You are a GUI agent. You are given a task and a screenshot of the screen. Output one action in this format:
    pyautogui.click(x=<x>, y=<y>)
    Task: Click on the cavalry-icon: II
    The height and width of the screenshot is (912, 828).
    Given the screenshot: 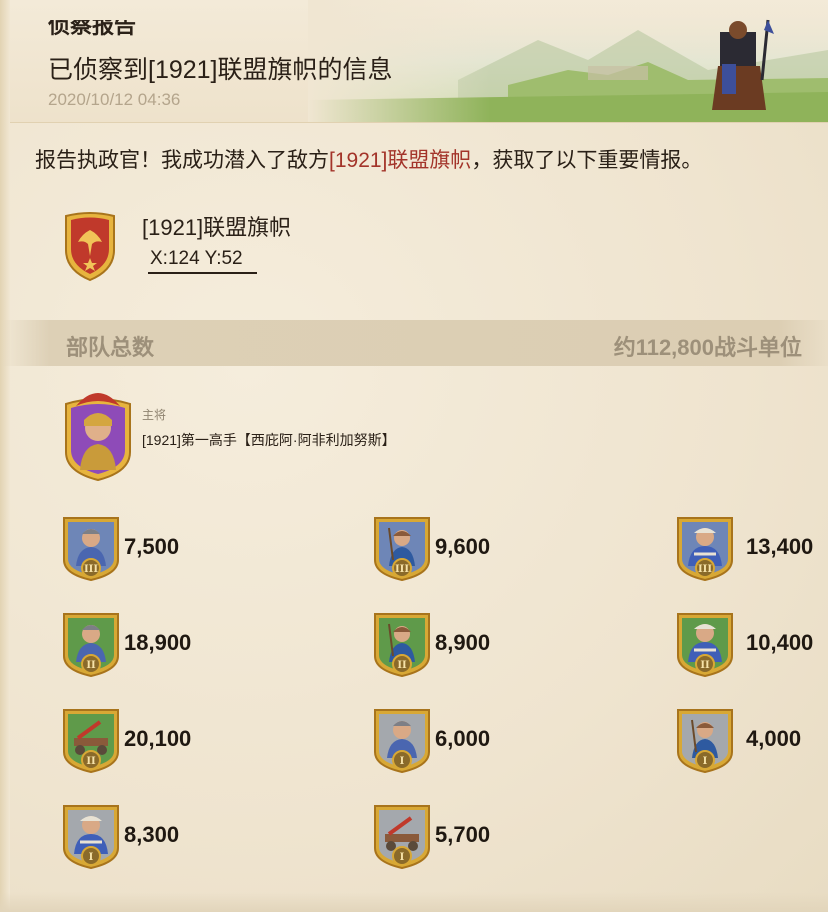 What is the action you would take?
    pyautogui.click(x=705, y=644)
    